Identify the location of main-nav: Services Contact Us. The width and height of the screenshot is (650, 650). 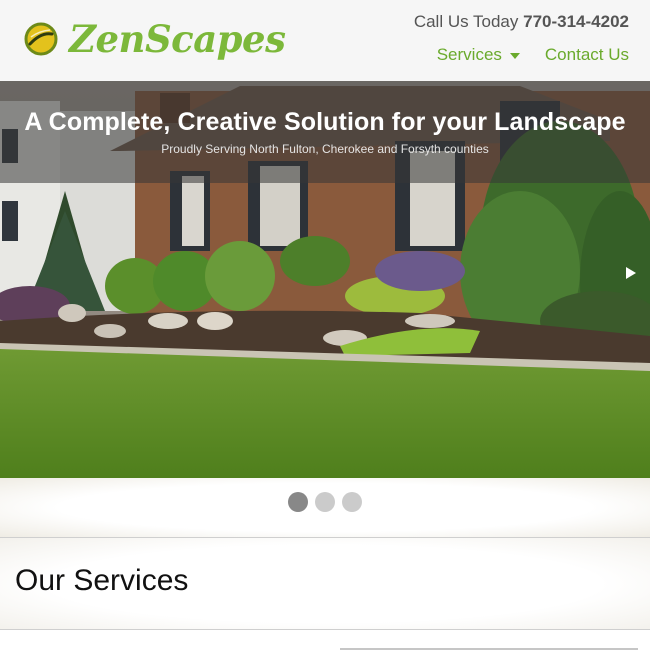
(533, 55).